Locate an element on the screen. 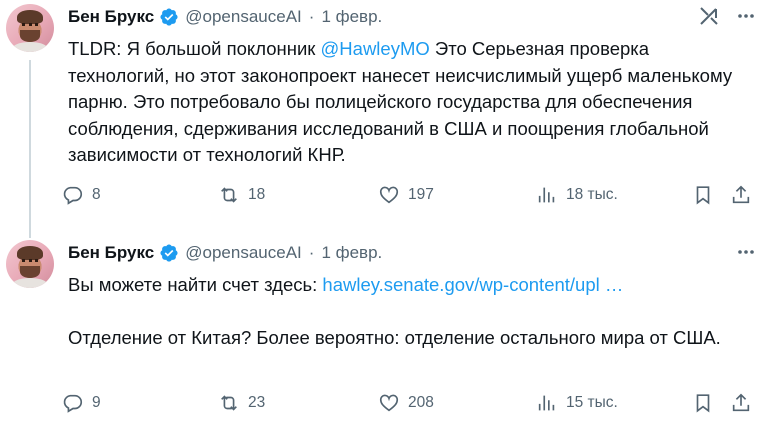 The width and height of the screenshot is (761, 426). repost-button: 23 is located at coordinates (241, 403).